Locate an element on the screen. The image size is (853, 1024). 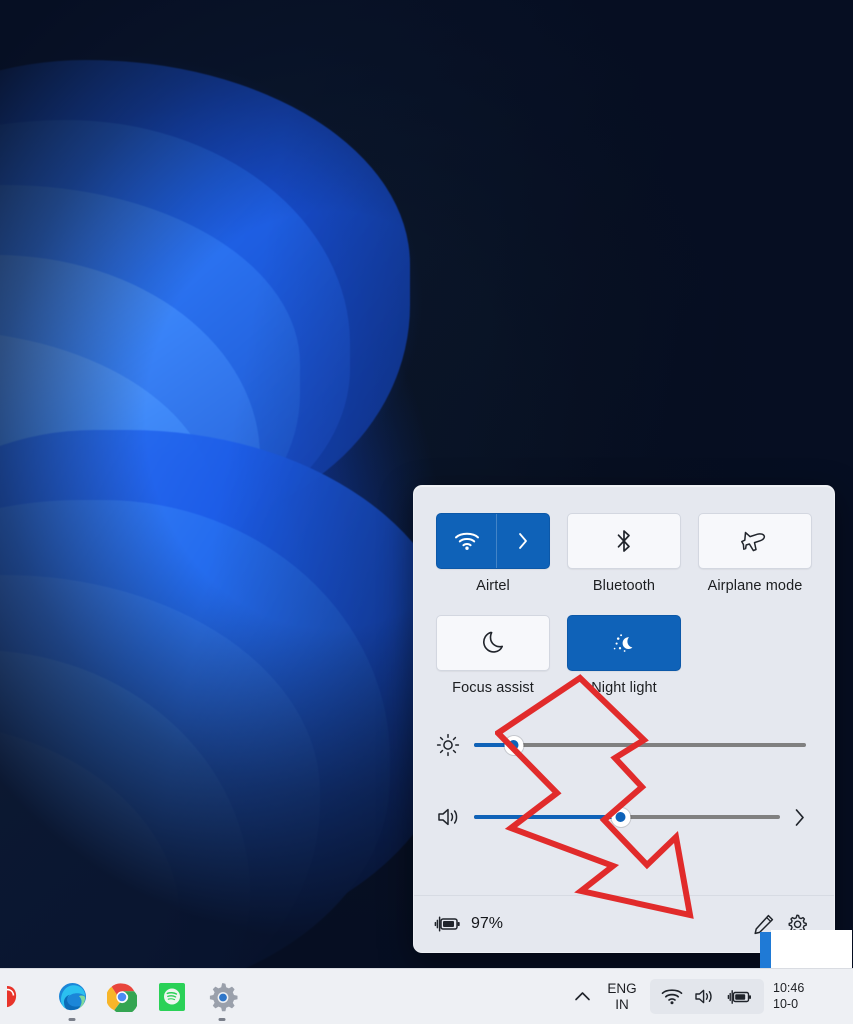
taskbar-app-chrome is located at coordinates (122, 997).